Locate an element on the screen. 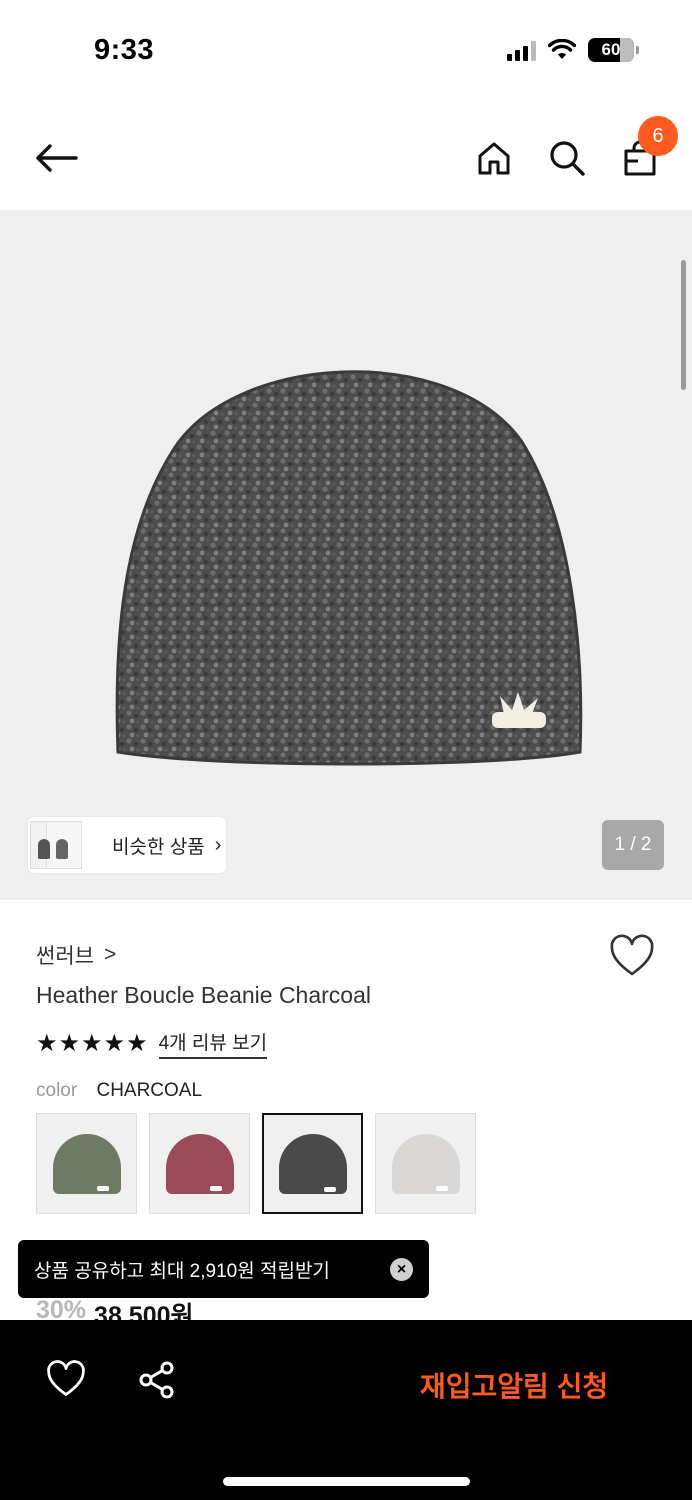 This screenshot has width=692, height=1500. product-title: Heather Boucle Beanie Charcoal is located at coordinates (203, 995).